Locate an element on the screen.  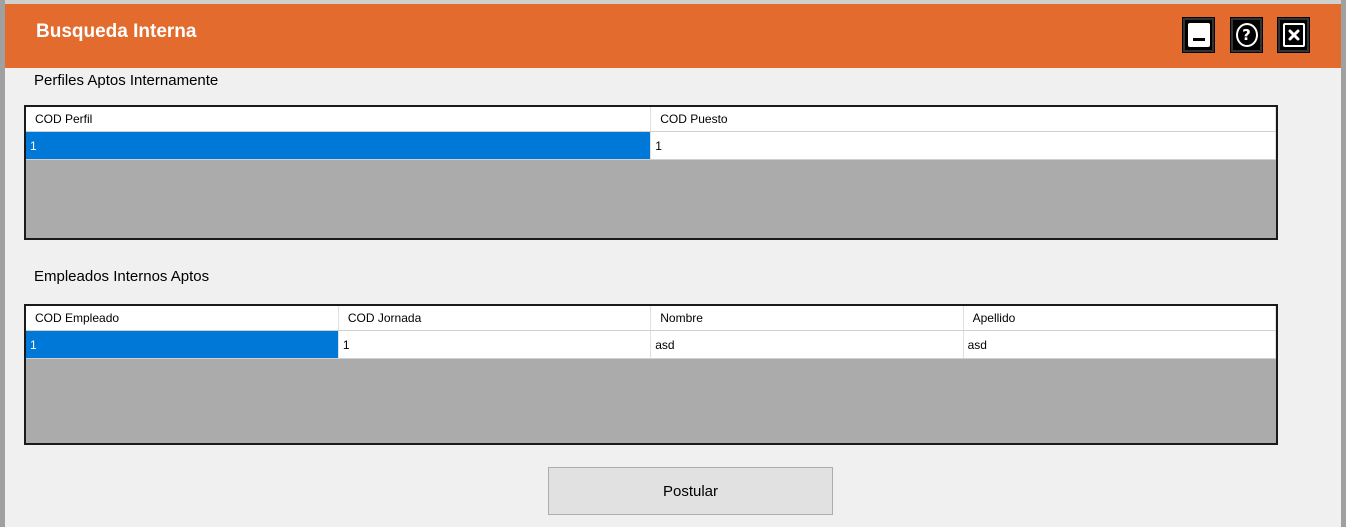
window-right-border is located at coordinates (1343, 263).